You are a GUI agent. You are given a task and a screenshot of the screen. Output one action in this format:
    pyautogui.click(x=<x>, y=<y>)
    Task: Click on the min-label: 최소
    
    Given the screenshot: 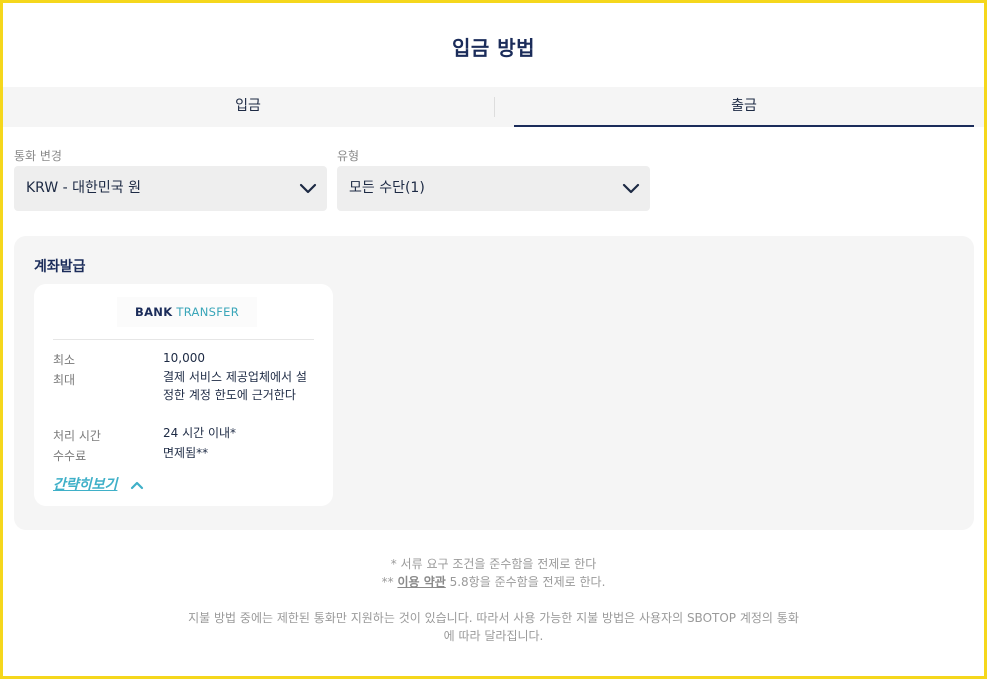 What is the action you would take?
    pyautogui.click(x=64, y=360)
    